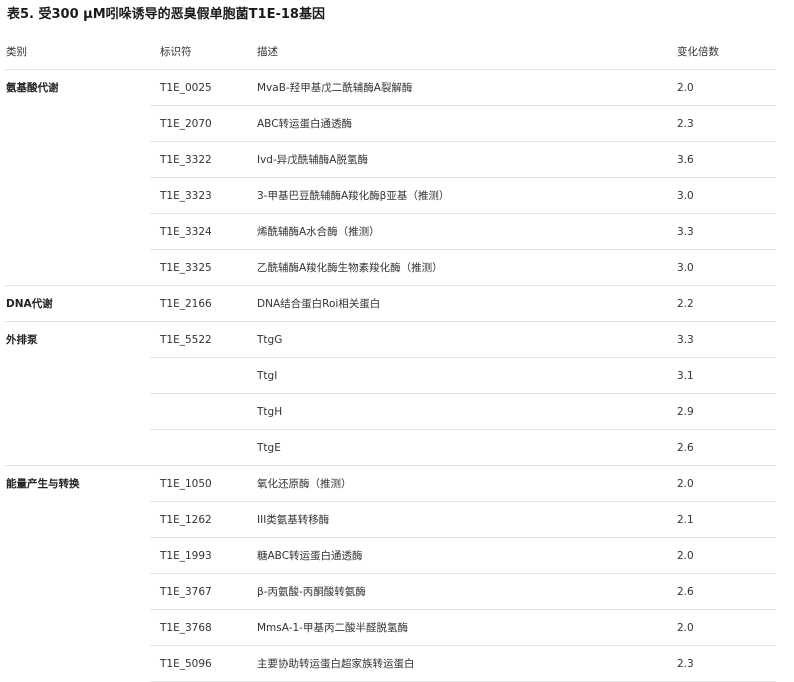  Describe the element at coordinates (270, 412) in the screenshot. I see `description-cell: TtgH` at that location.